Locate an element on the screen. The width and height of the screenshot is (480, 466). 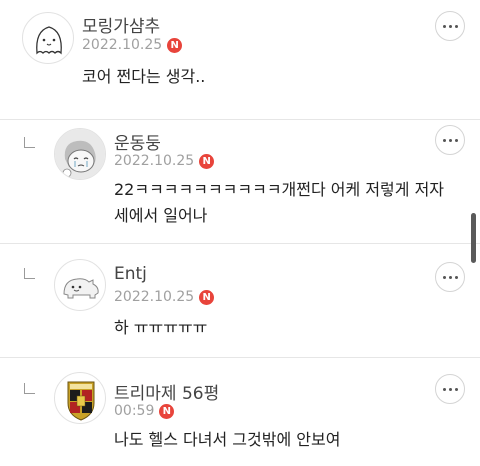
comment-date-text: 00:59 is located at coordinates (134, 411).